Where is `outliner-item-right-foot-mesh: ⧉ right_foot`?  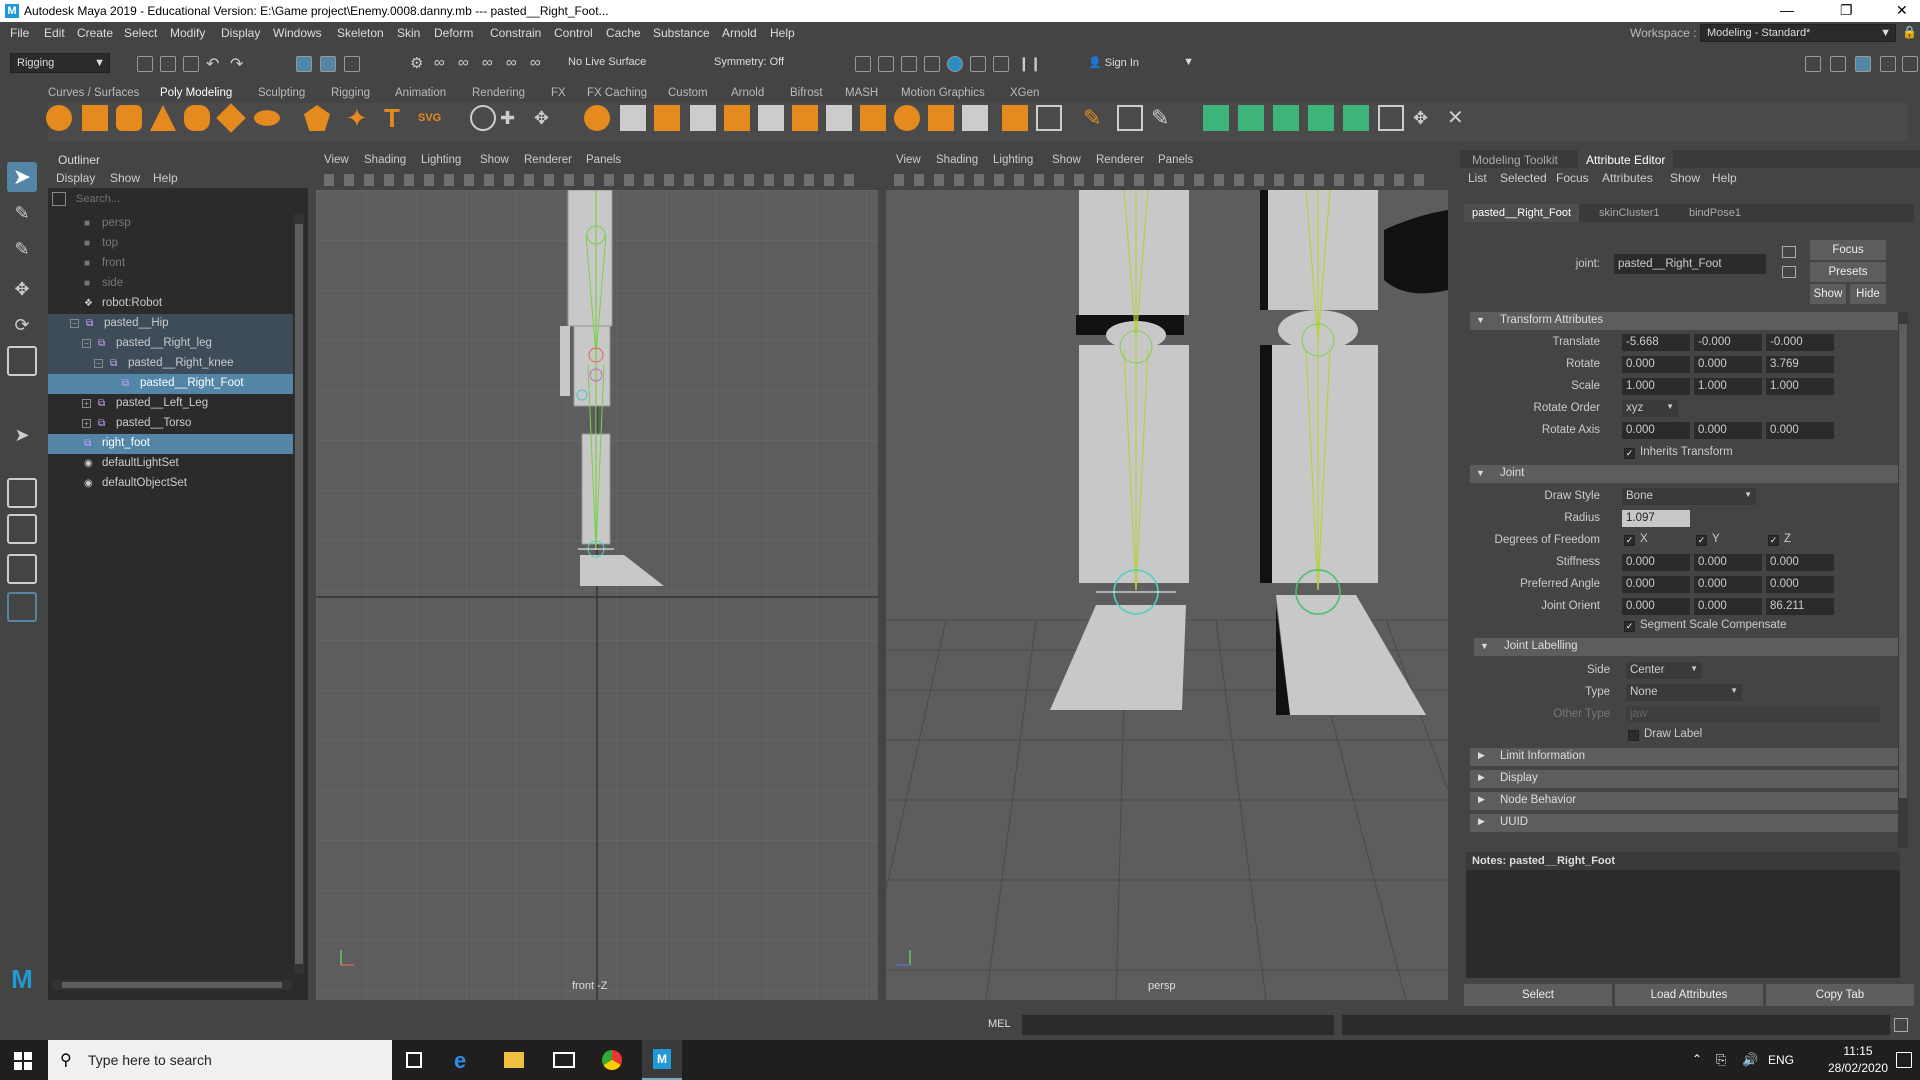 outliner-item-right-foot-mesh: ⧉ right_foot is located at coordinates (170, 444).